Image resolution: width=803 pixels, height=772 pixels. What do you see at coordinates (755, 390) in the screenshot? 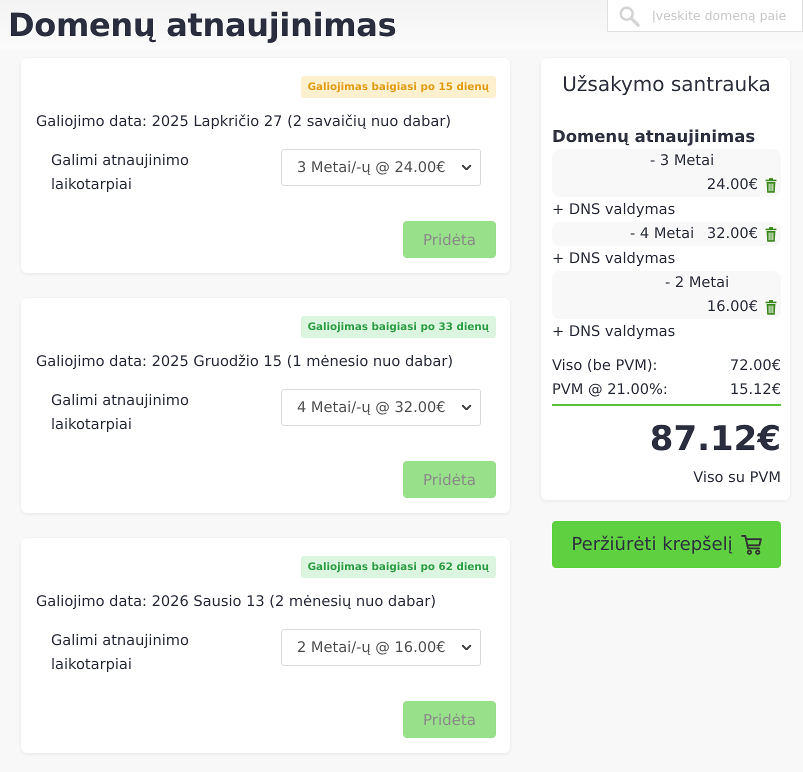
I see `totals-value: 15.12€` at bounding box center [755, 390].